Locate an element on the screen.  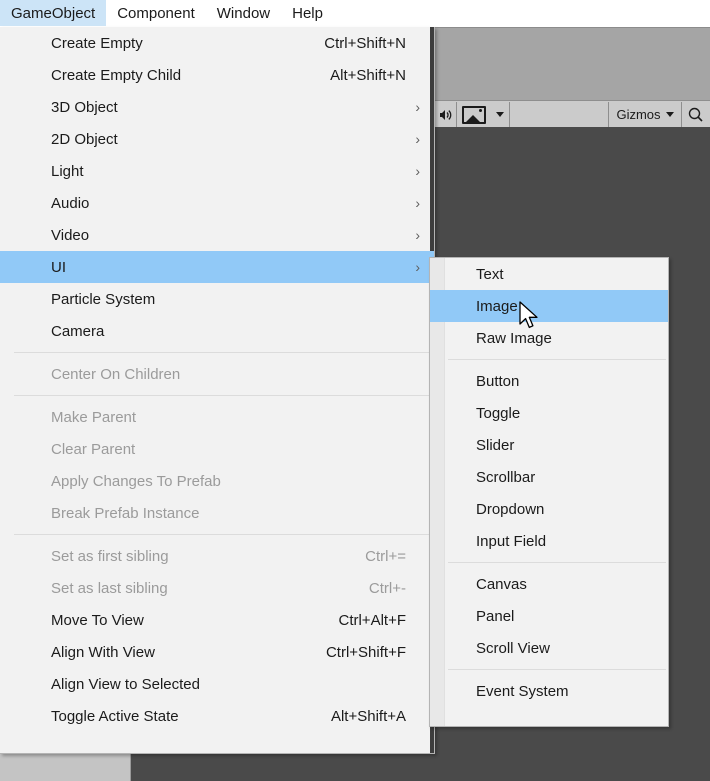
menu-item-label: Event System is located at coordinates (522, 691).